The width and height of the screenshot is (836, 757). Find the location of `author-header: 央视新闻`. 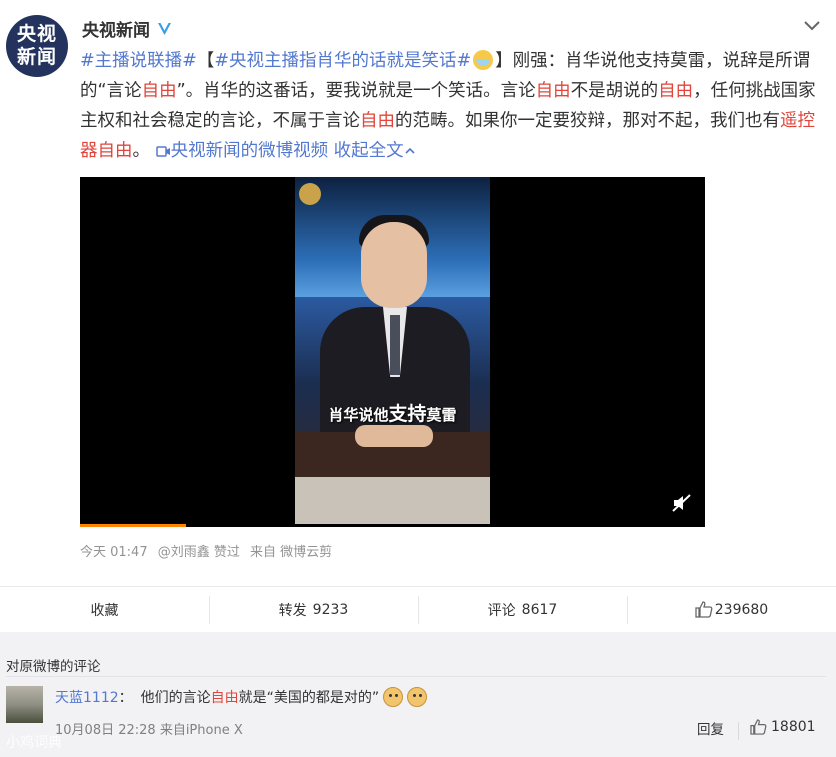

author-header: 央视新闻 is located at coordinates (127, 28).